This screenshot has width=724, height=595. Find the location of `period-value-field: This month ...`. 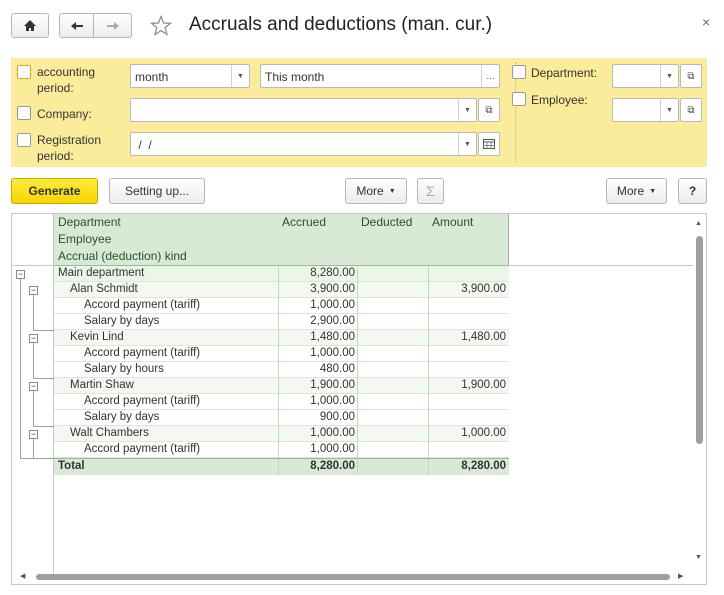

period-value-field: This month ... is located at coordinates (380, 76).